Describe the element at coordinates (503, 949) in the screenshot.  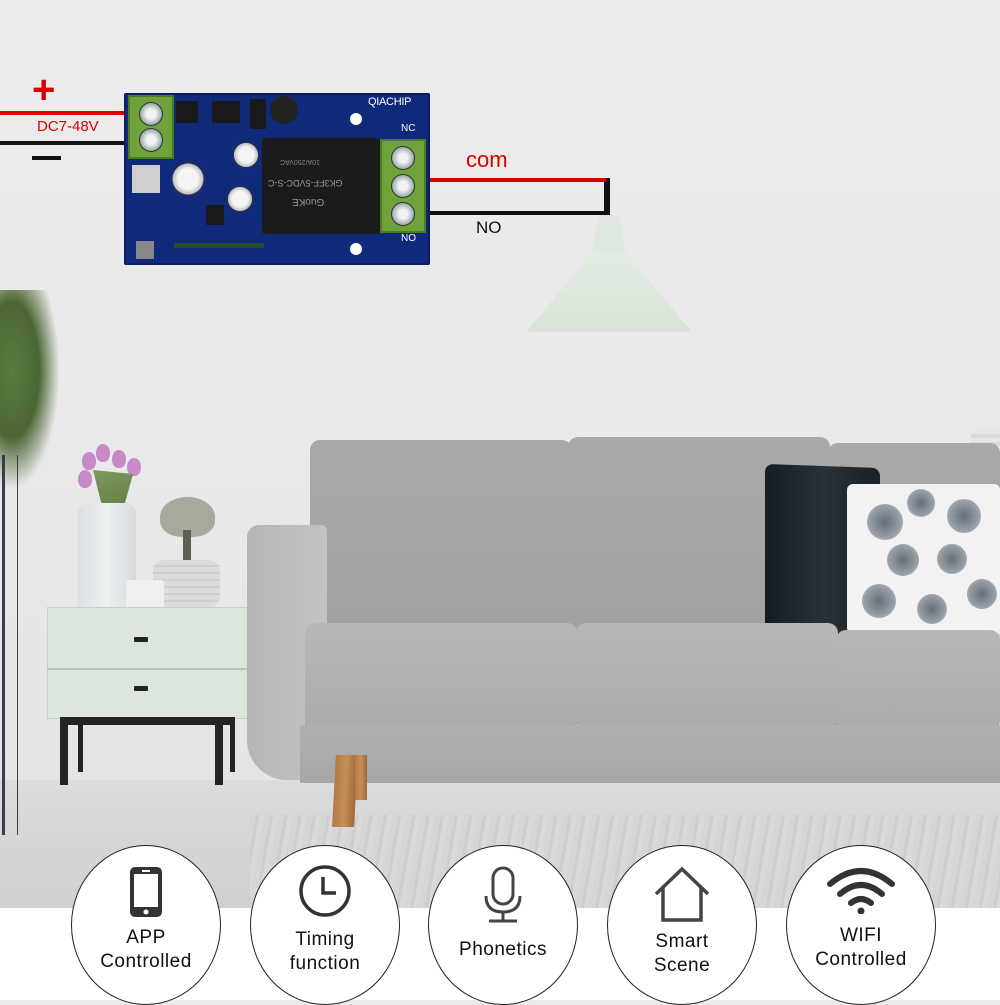
I see `feature-label: Phonetics` at that location.